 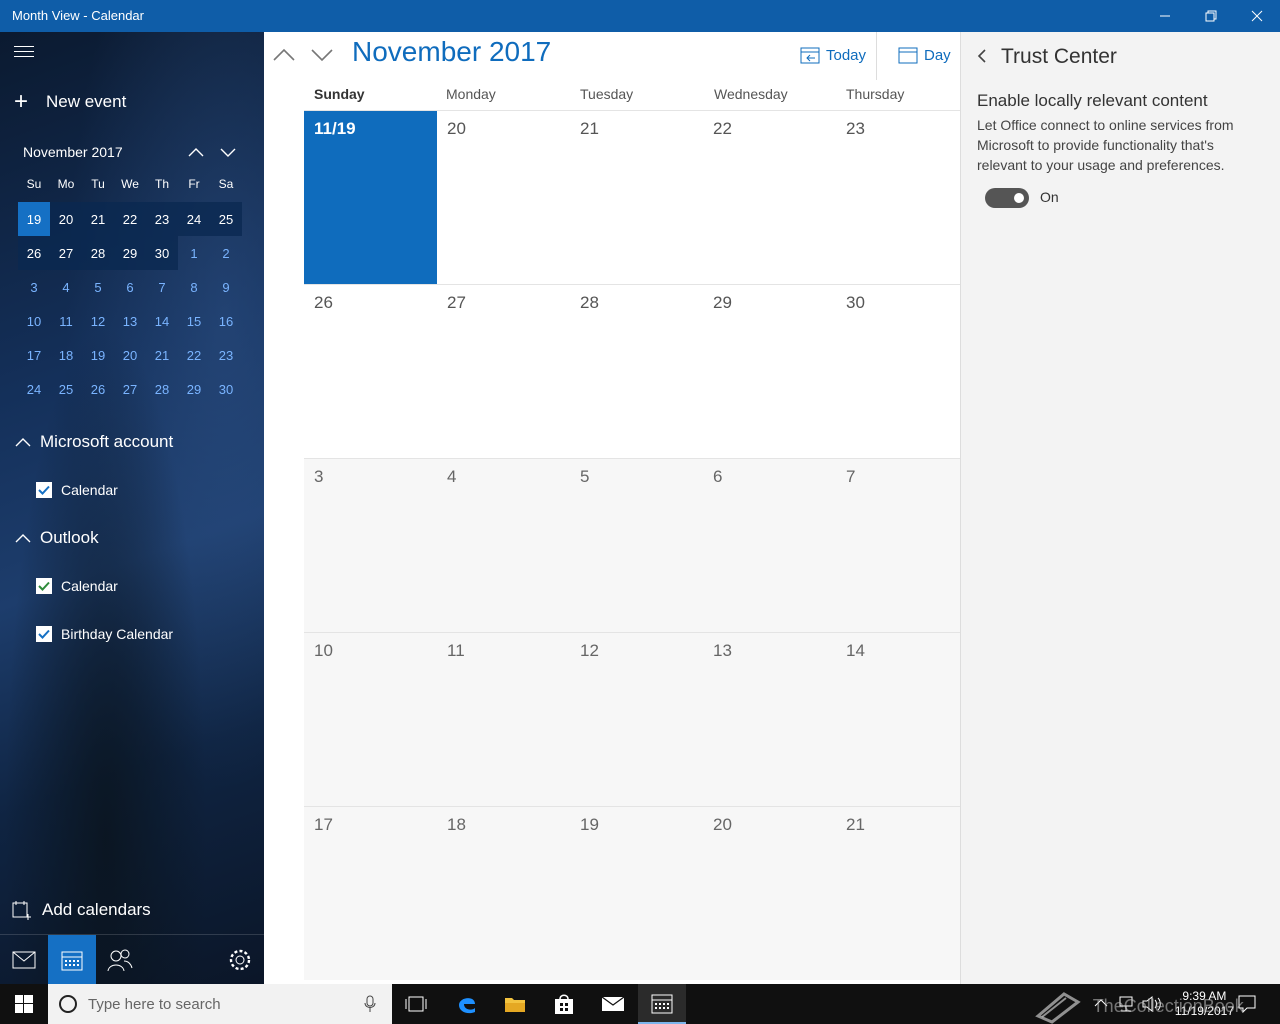 I want to click on mini-day: 11, so click(x=66, y=321).